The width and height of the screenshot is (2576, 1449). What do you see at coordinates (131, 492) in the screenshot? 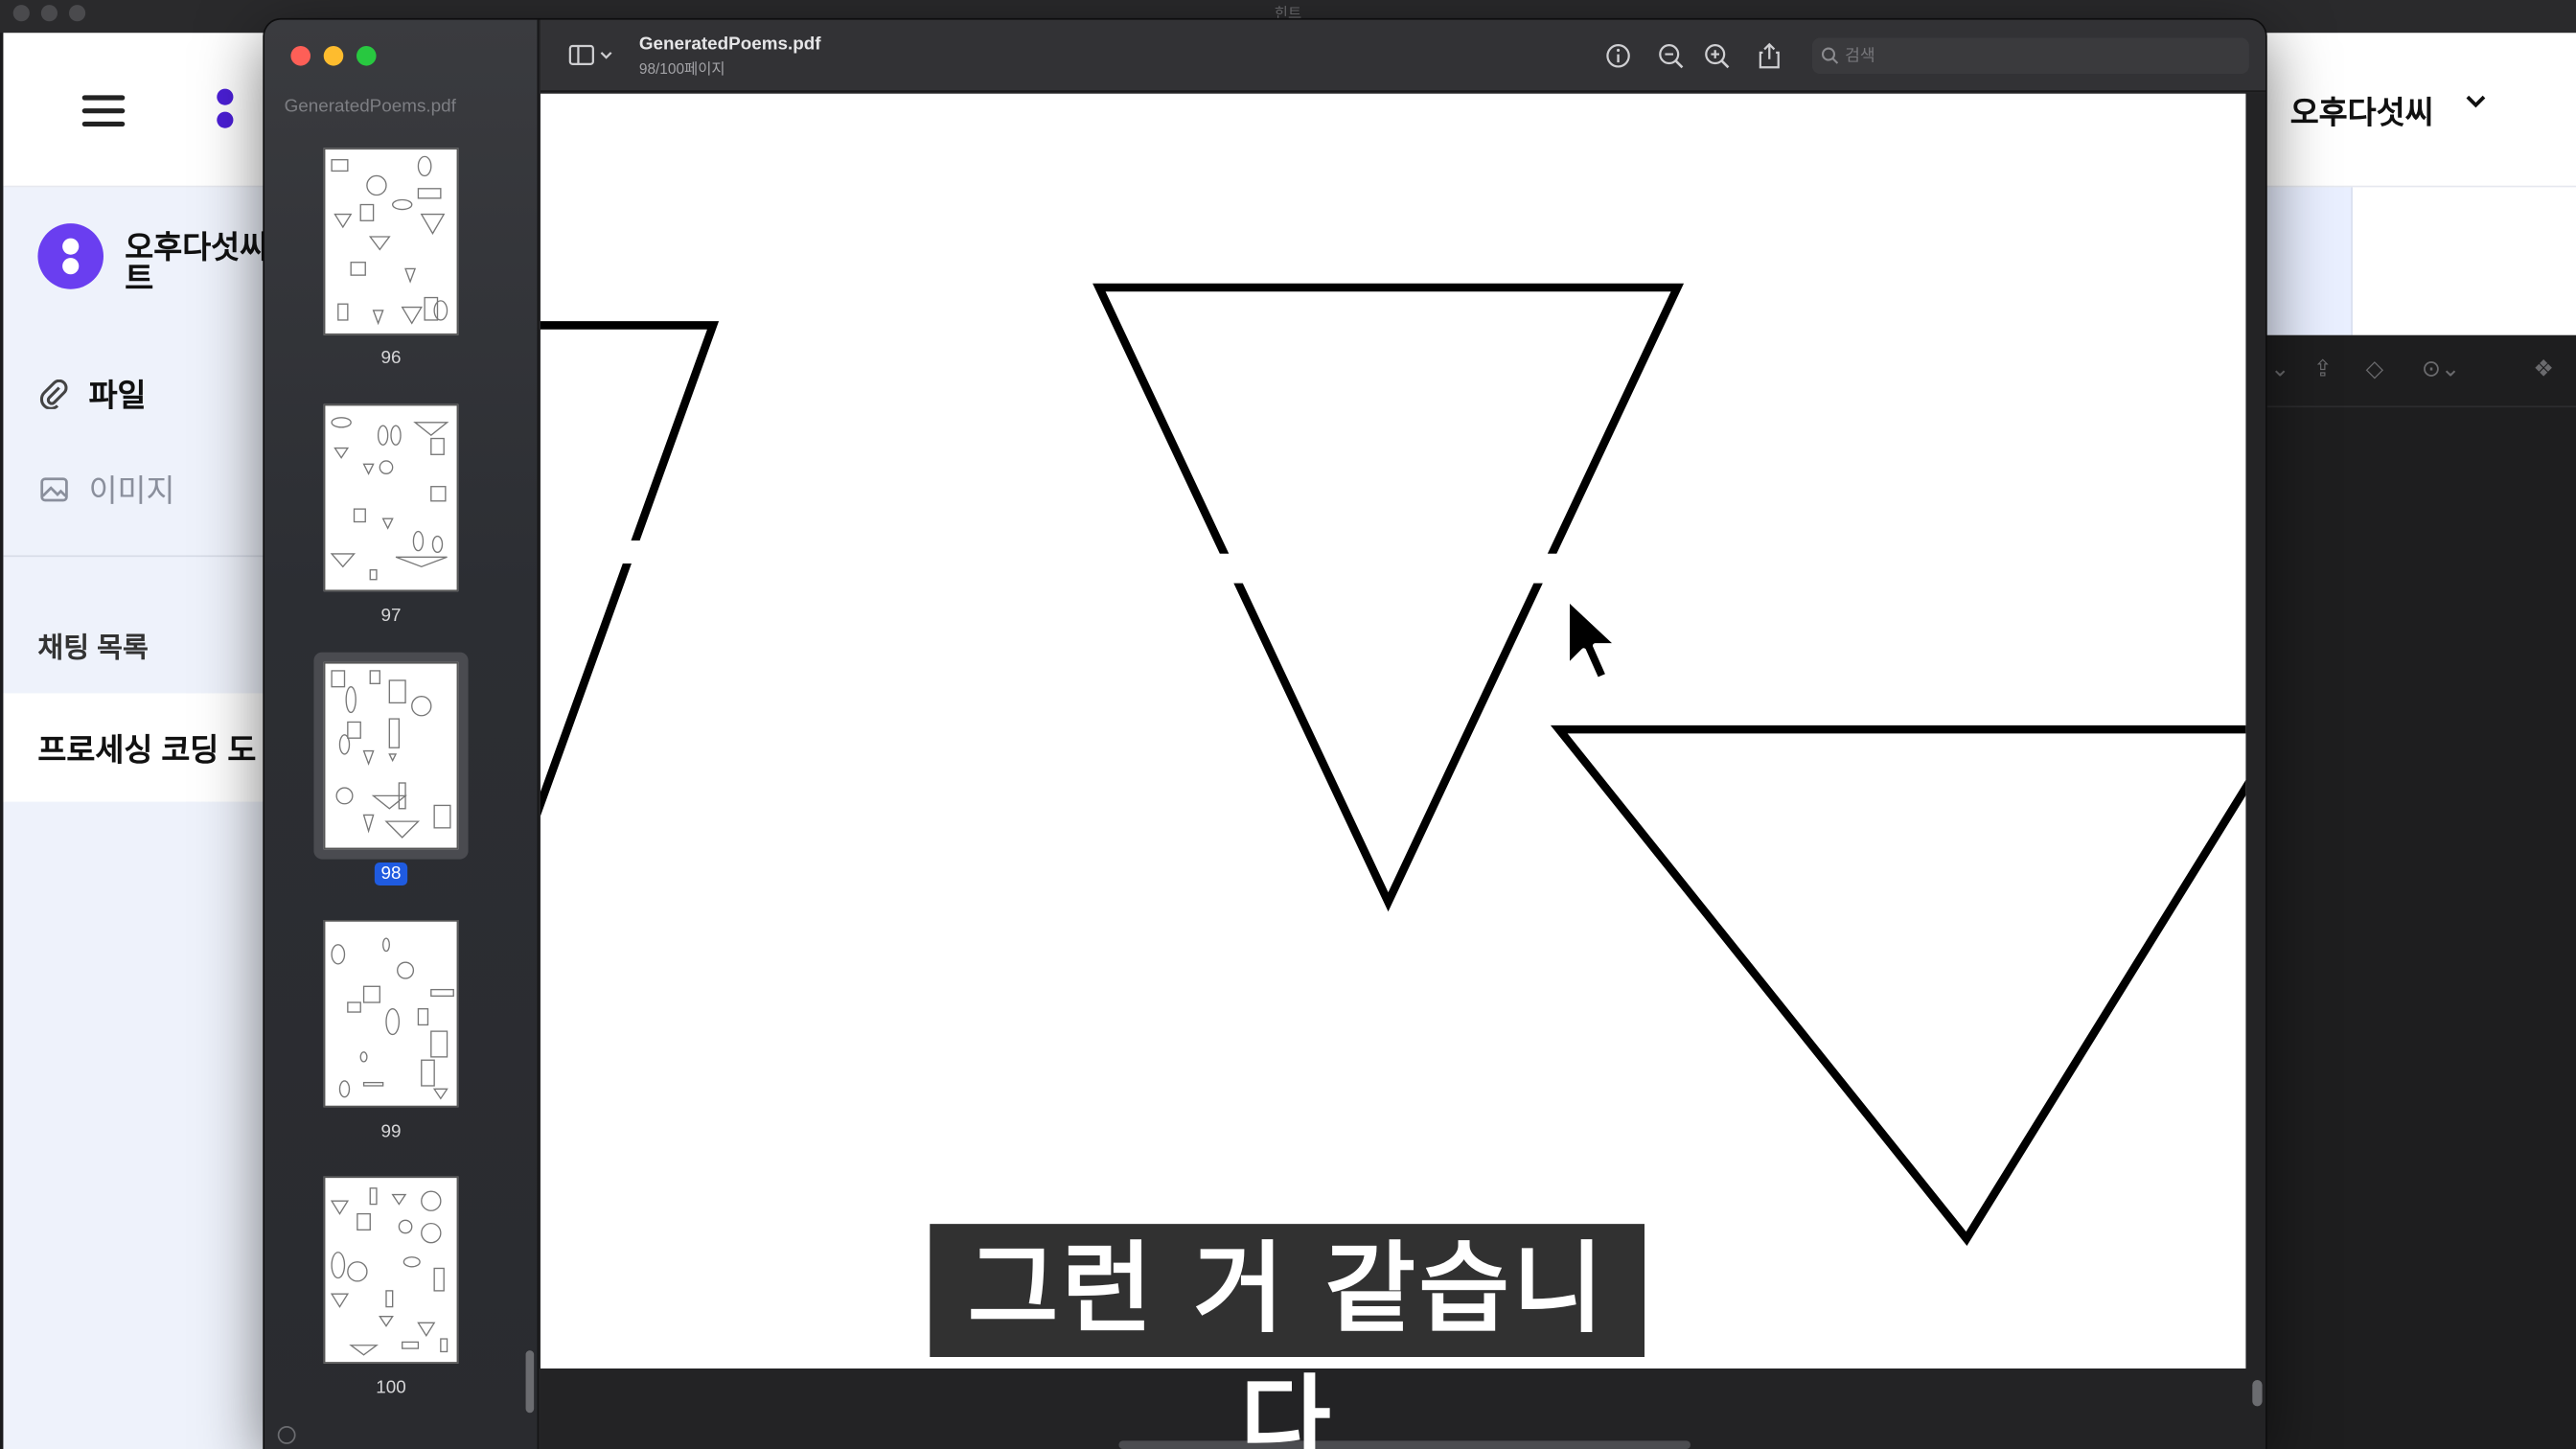
I see `sidebar-item-label: 이미지` at bounding box center [131, 492].